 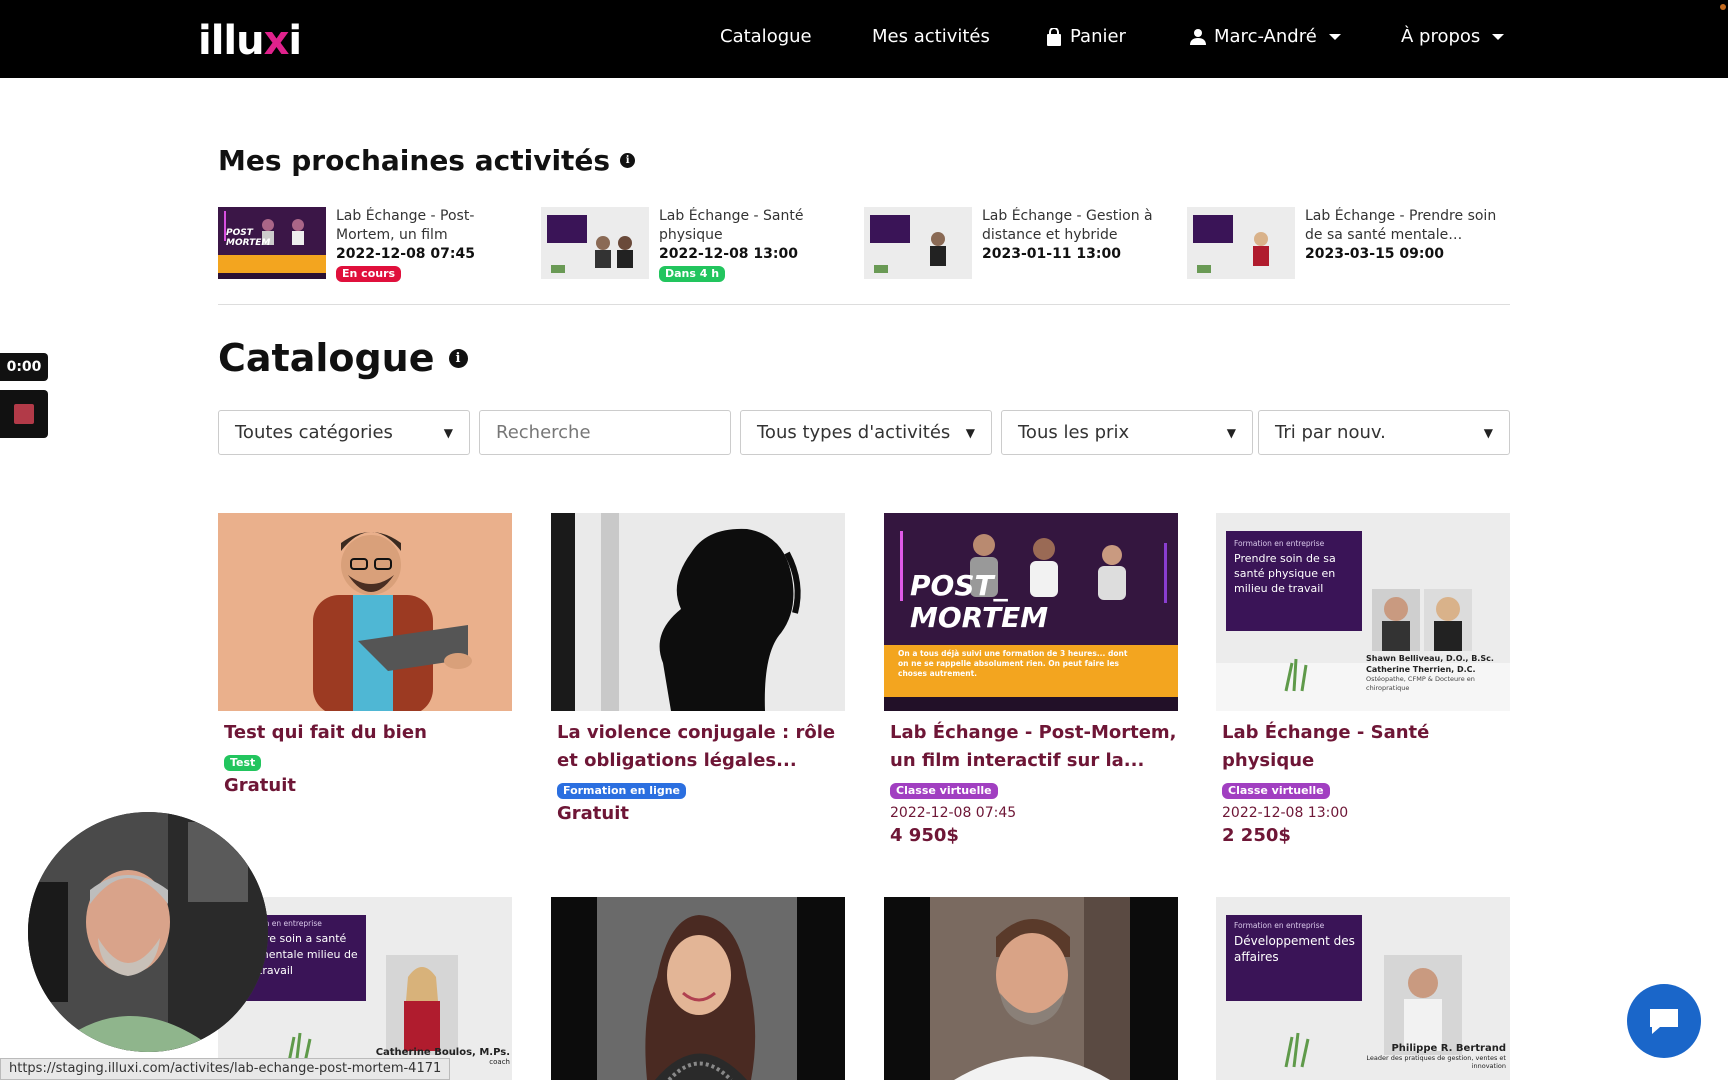 What do you see at coordinates (343, 358) in the screenshot?
I see `catalogue-heading: Catalogue i` at bounding box center [343, 358].